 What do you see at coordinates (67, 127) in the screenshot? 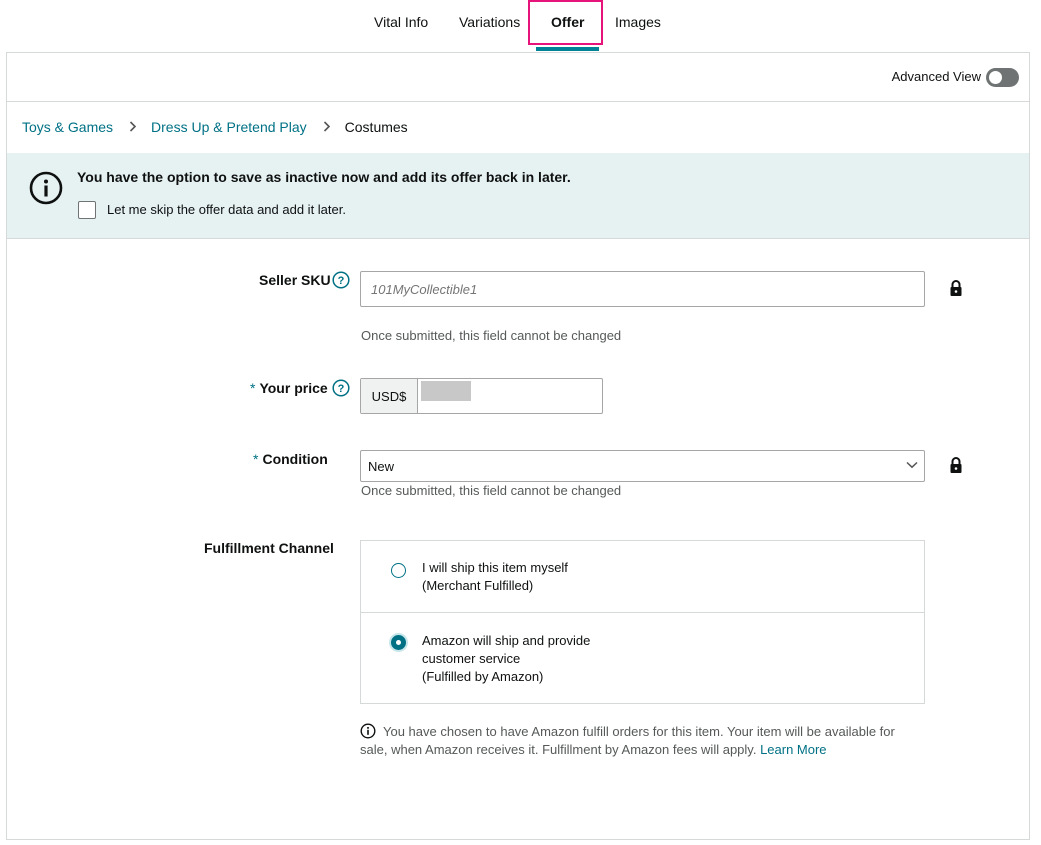
I see `breadcrumb-toys-games: Toys & Games` at bounding box center [67, 127].